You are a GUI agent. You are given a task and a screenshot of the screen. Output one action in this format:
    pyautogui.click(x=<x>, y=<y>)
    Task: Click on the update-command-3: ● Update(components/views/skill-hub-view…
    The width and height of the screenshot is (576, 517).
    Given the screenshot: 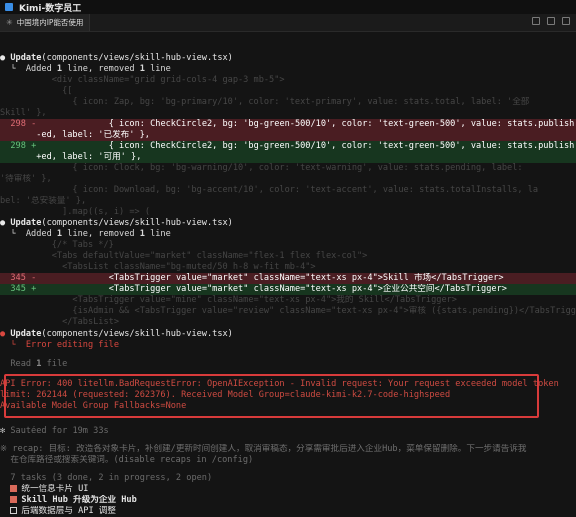 What is the action you would take?
    pyautogui.click(x=116, y=334)
    